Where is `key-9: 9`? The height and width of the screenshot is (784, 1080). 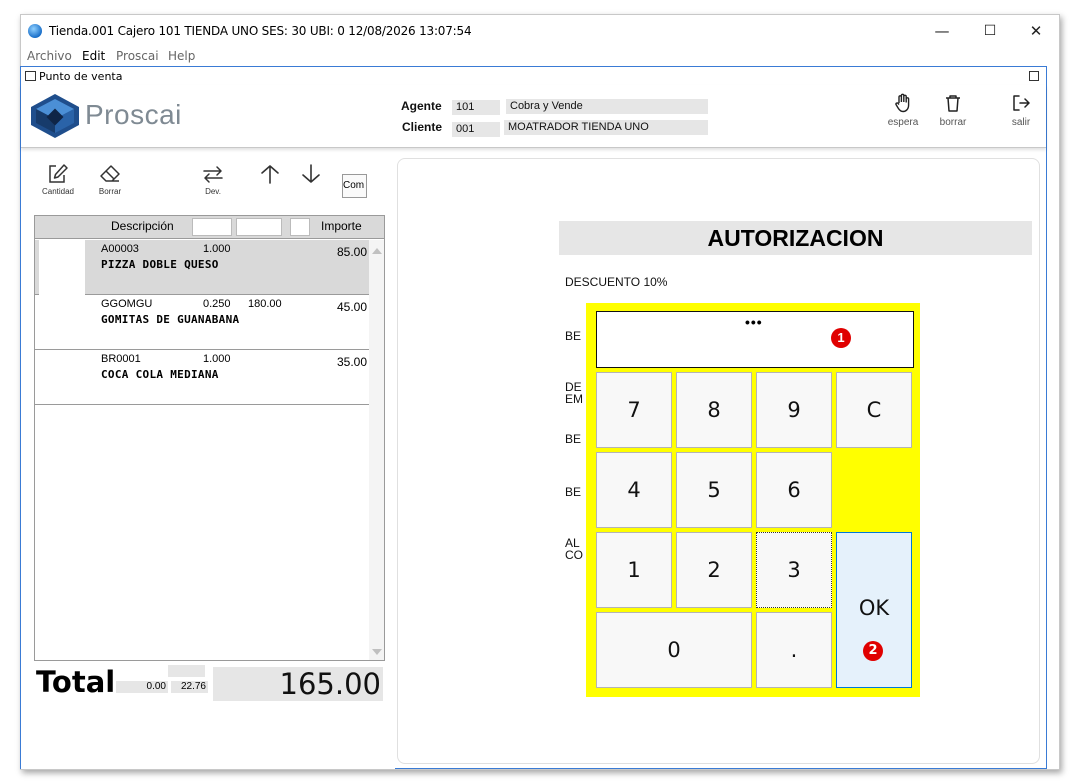 key-9: 9 is located at coordinates (794, 410).